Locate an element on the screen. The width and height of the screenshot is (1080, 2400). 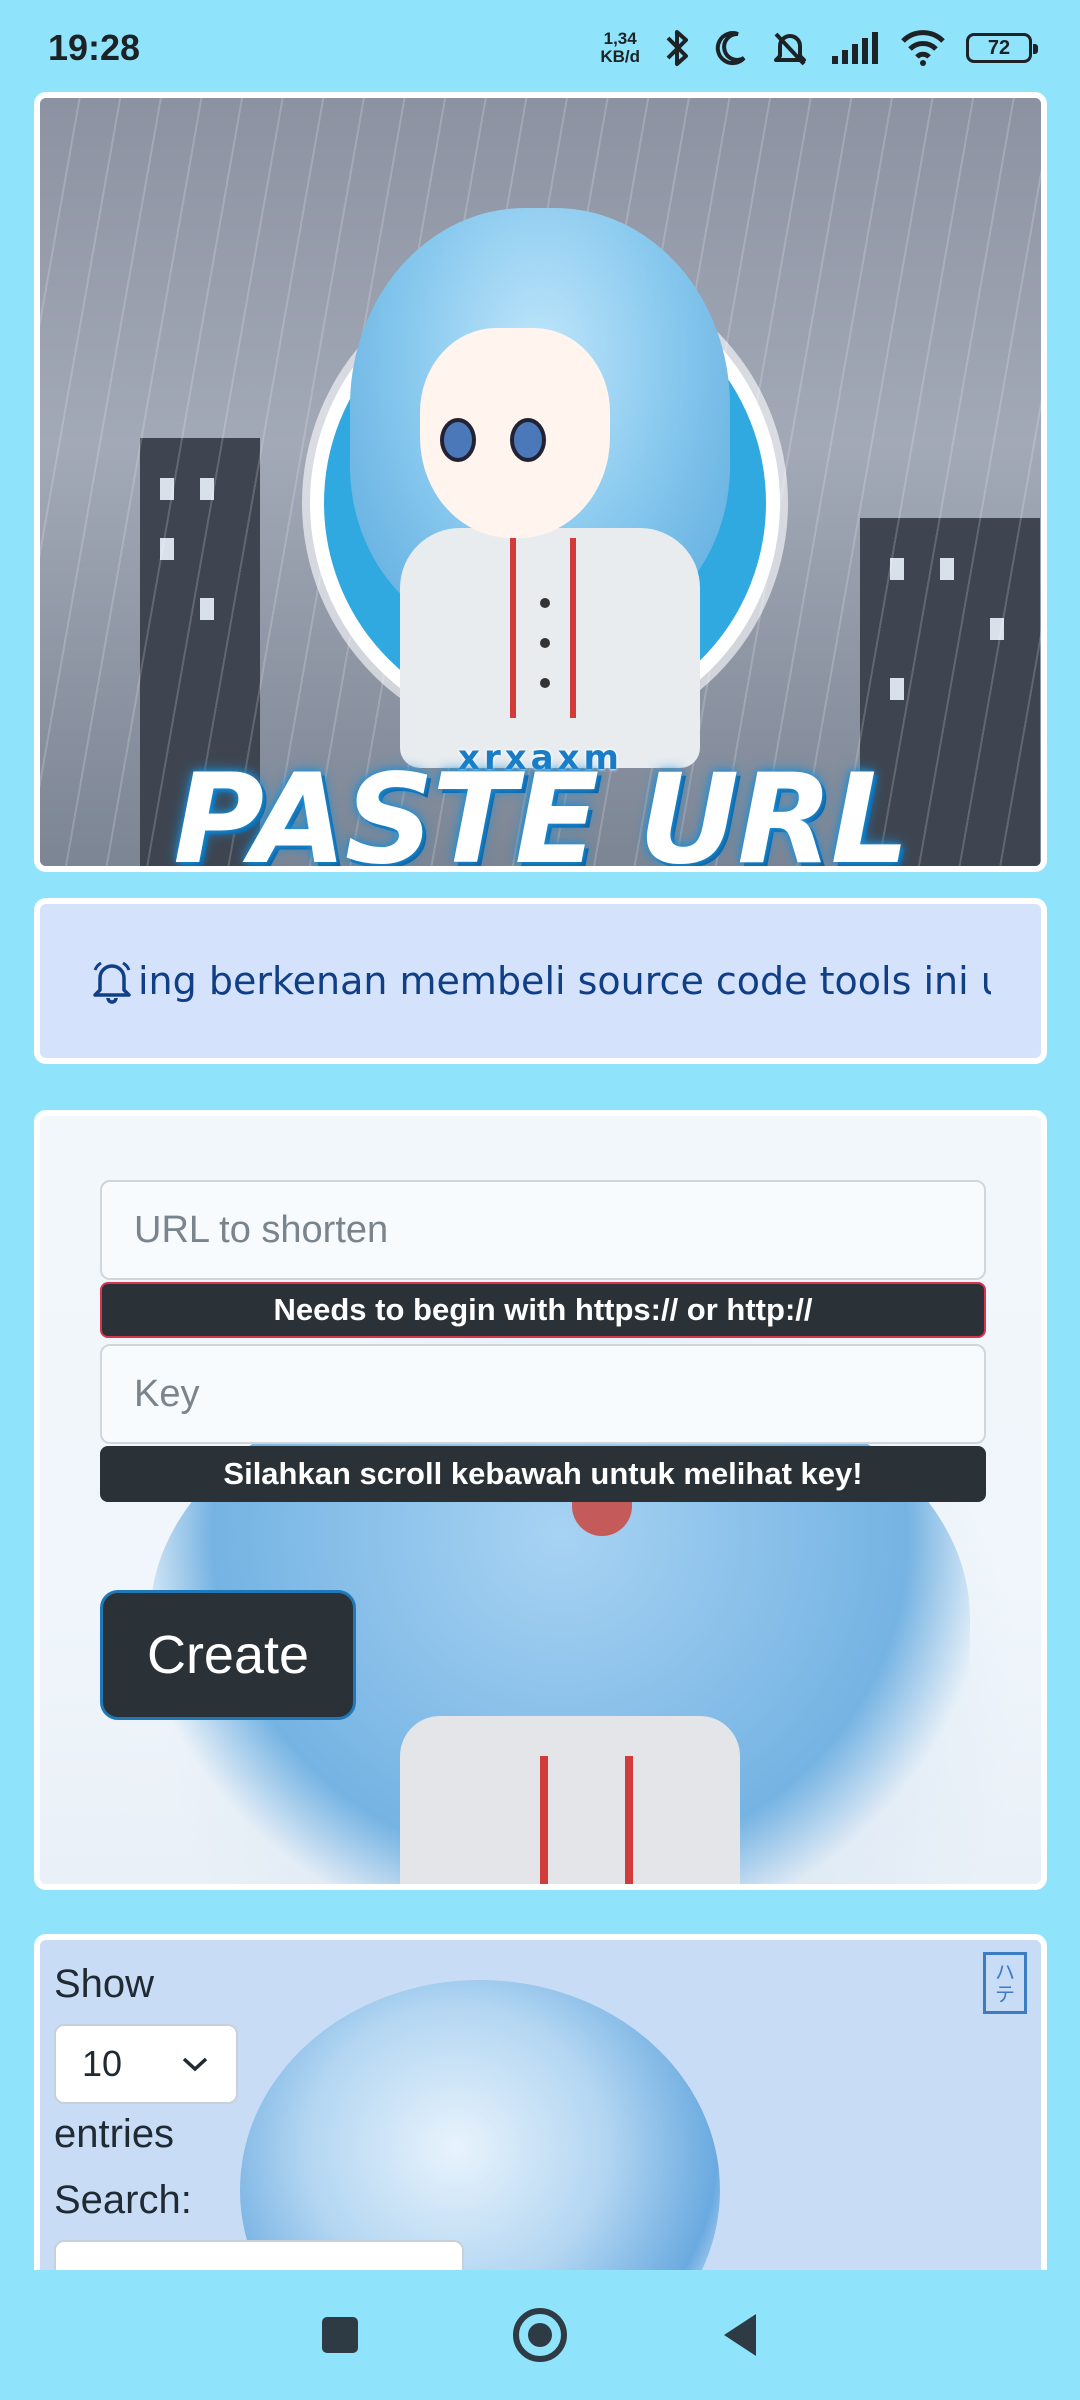
moon-icon is located at coordinates (730, 48).